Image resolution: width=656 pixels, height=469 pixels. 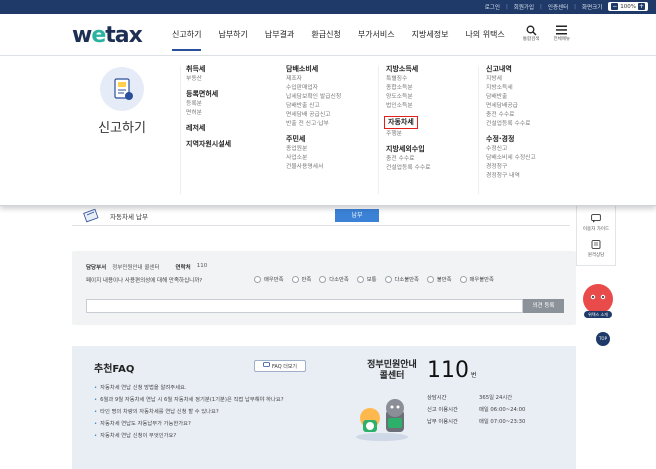 I want to click on menu-item: 경정청구 내역, so click(x=511, y=176).